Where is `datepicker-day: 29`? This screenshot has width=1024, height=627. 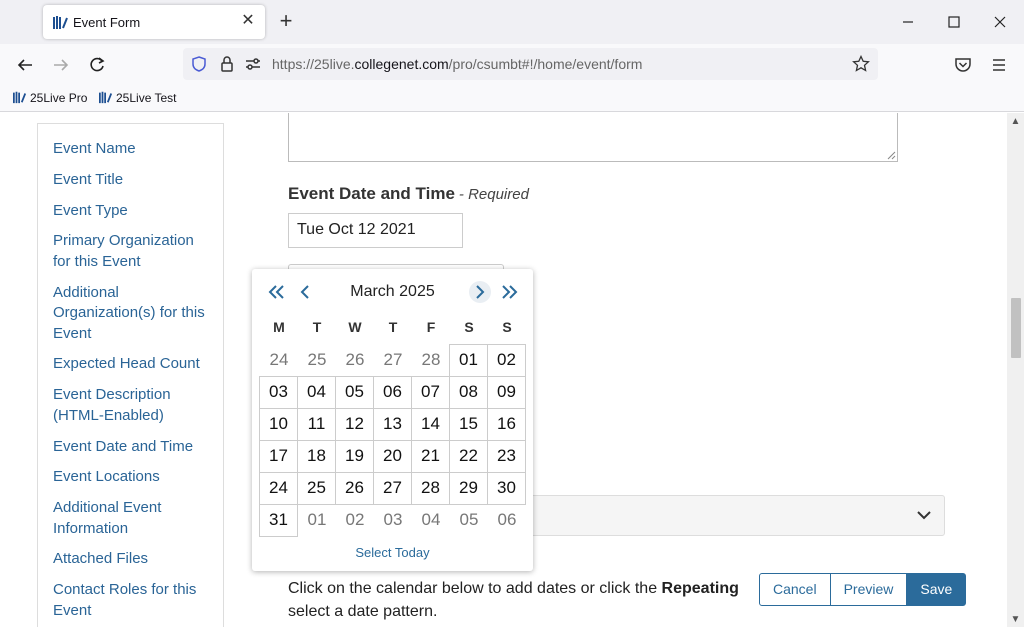 datepicker-day: 29 is located at coordinates (468, 488).